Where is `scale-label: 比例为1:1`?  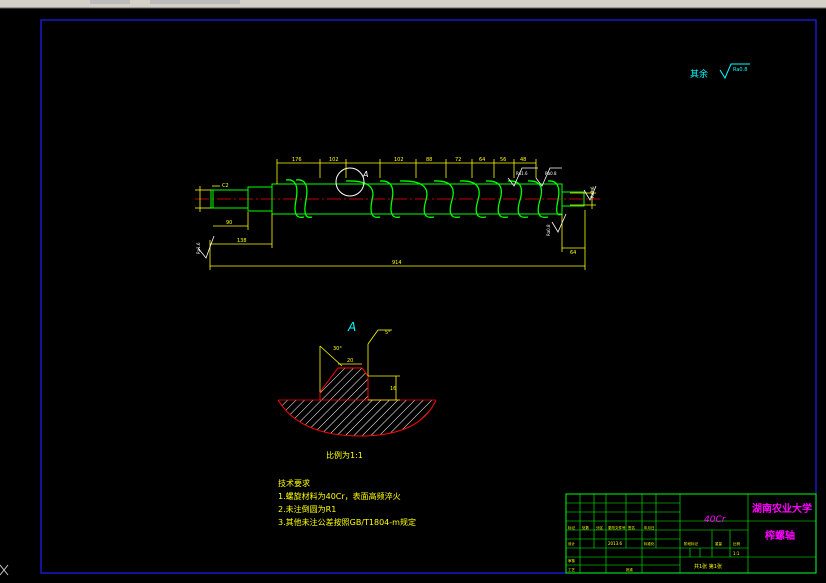 scale-label: 比例为1:1 is located at coordinates (344, 455).